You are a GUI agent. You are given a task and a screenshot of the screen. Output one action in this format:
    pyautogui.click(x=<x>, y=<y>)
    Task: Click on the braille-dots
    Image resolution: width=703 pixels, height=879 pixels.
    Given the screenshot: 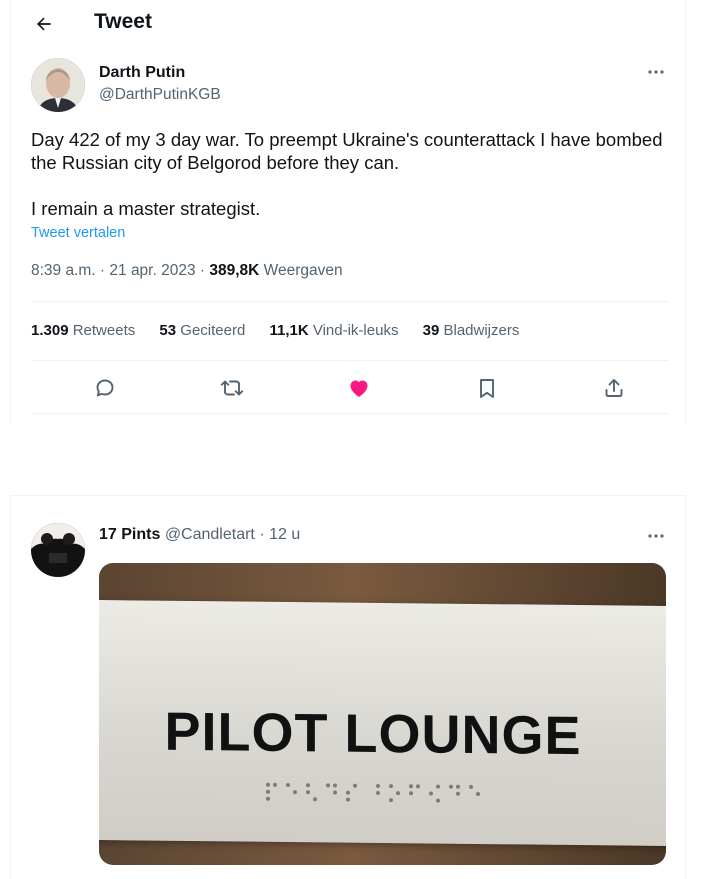 What is the action you would take?
    pyautogui.click(x=373, y=792)
    